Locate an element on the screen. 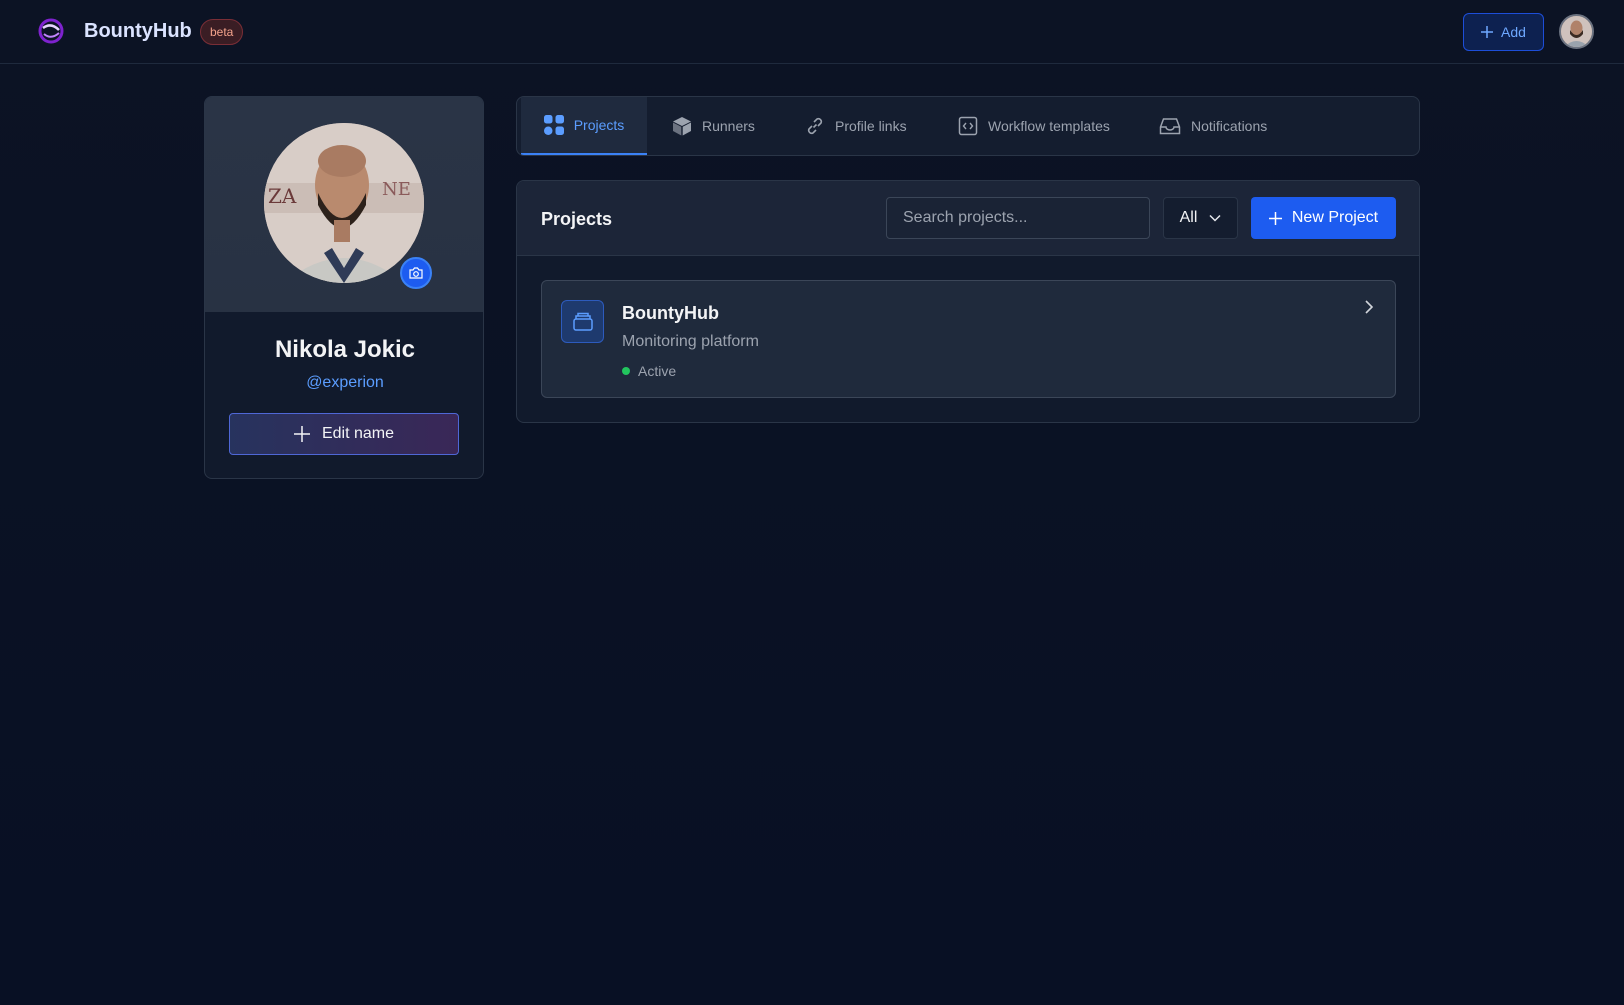 This screenshot has height=1005, width=1624. project-name: BountyHub is located at coordinates (670, 313).